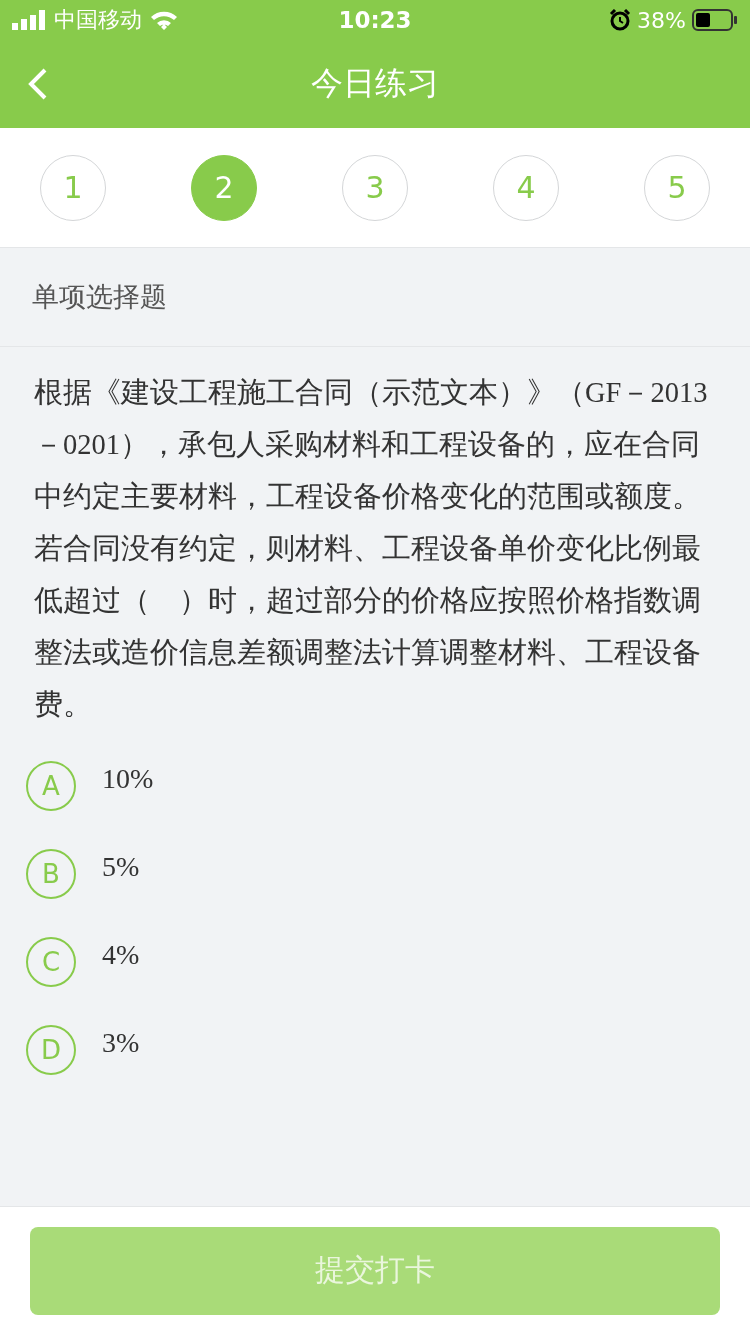 The height and width of the screenshot is (1334, 750). Describe the element at coordinates (164, 20) in the screenshot. I see `wifi-icon` at that location.